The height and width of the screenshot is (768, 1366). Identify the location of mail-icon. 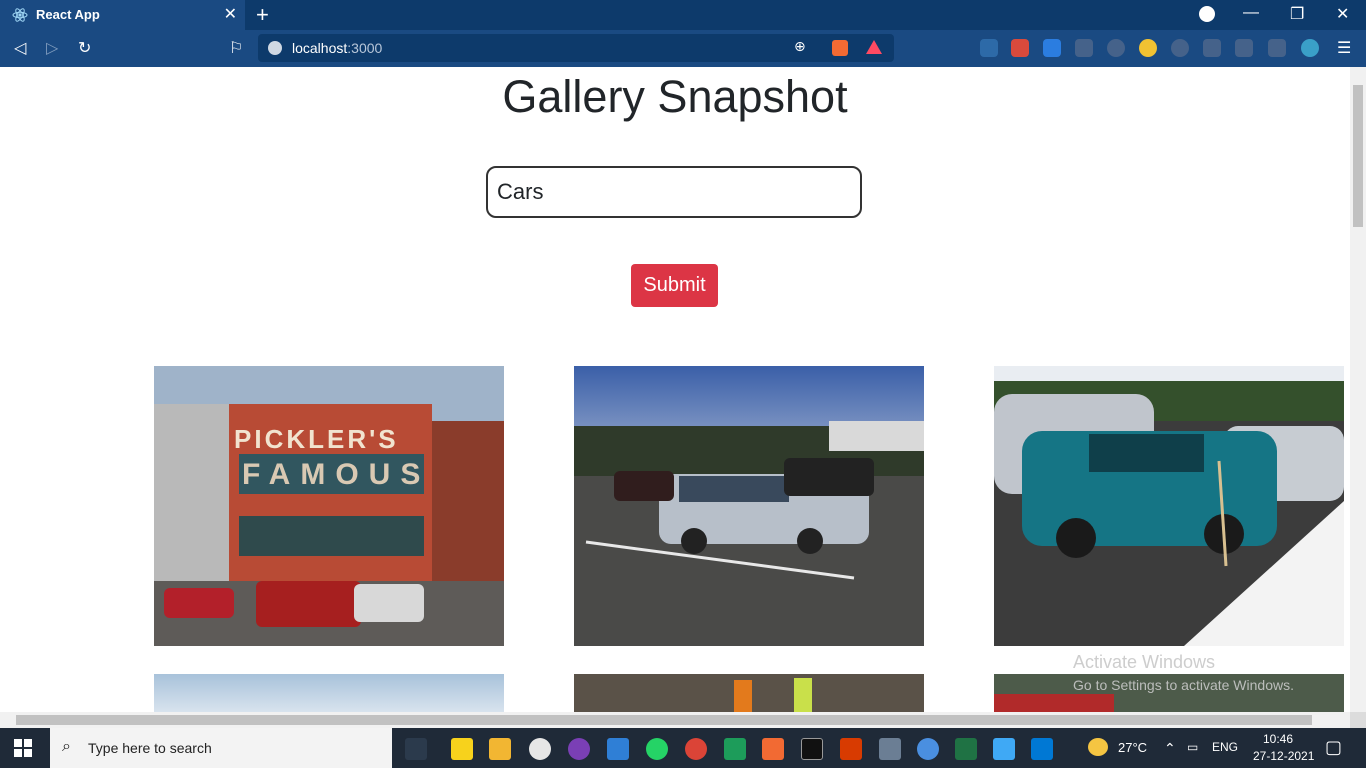
(618, 749).